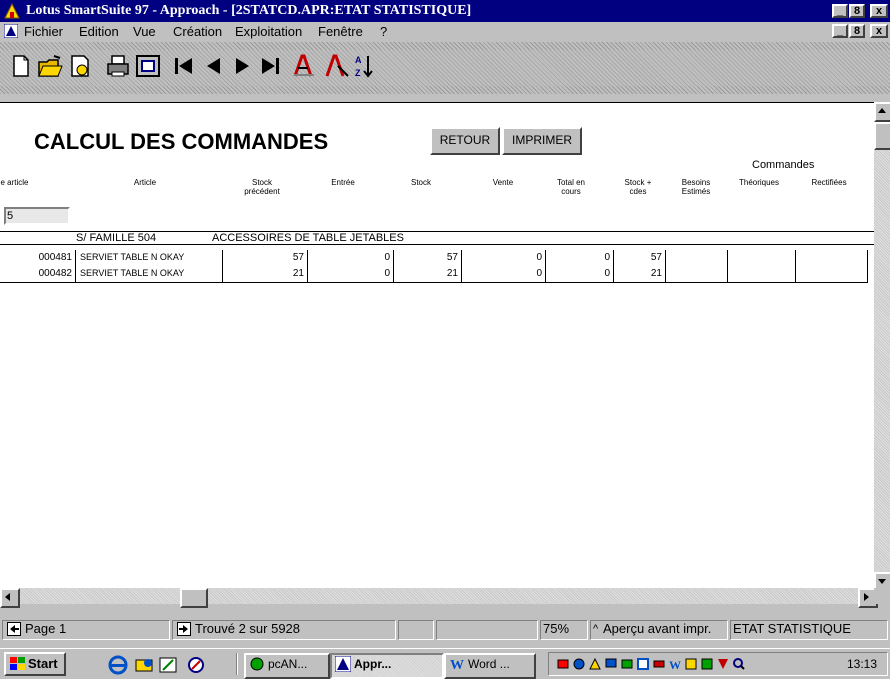 This screenshot has width=890, height=679. I want to click on tray-network-icon, so click(563, 664).